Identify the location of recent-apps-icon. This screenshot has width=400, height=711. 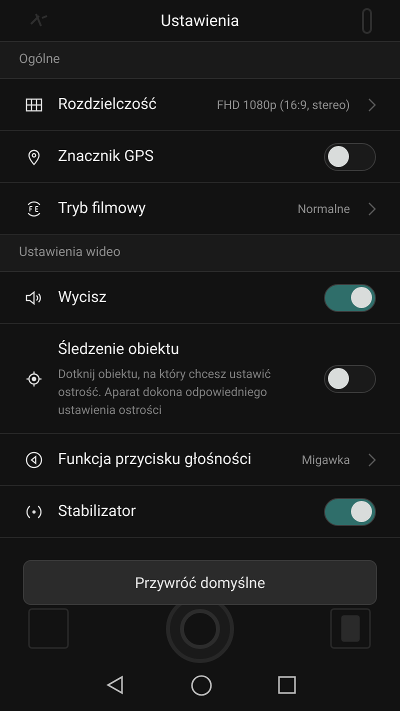
(287, 685).